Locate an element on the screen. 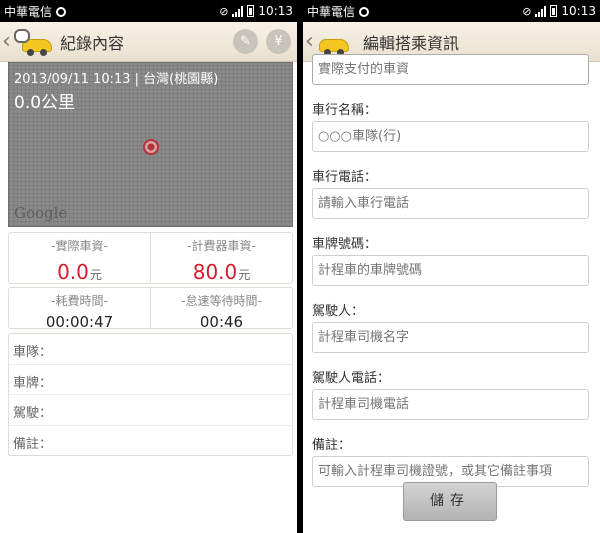  idle-time-label: -怠速等待時間- is located at coordinates (221, 301).